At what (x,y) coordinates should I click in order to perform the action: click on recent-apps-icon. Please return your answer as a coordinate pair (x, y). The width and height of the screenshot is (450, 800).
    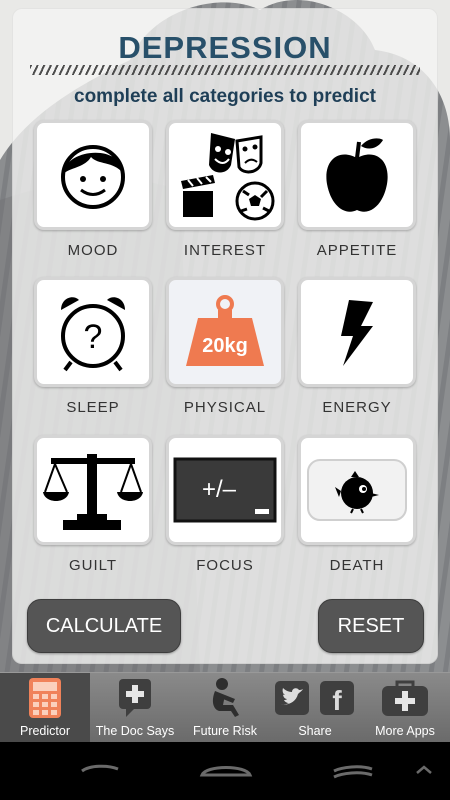
    Looking at the image, I should click on (353, 771).